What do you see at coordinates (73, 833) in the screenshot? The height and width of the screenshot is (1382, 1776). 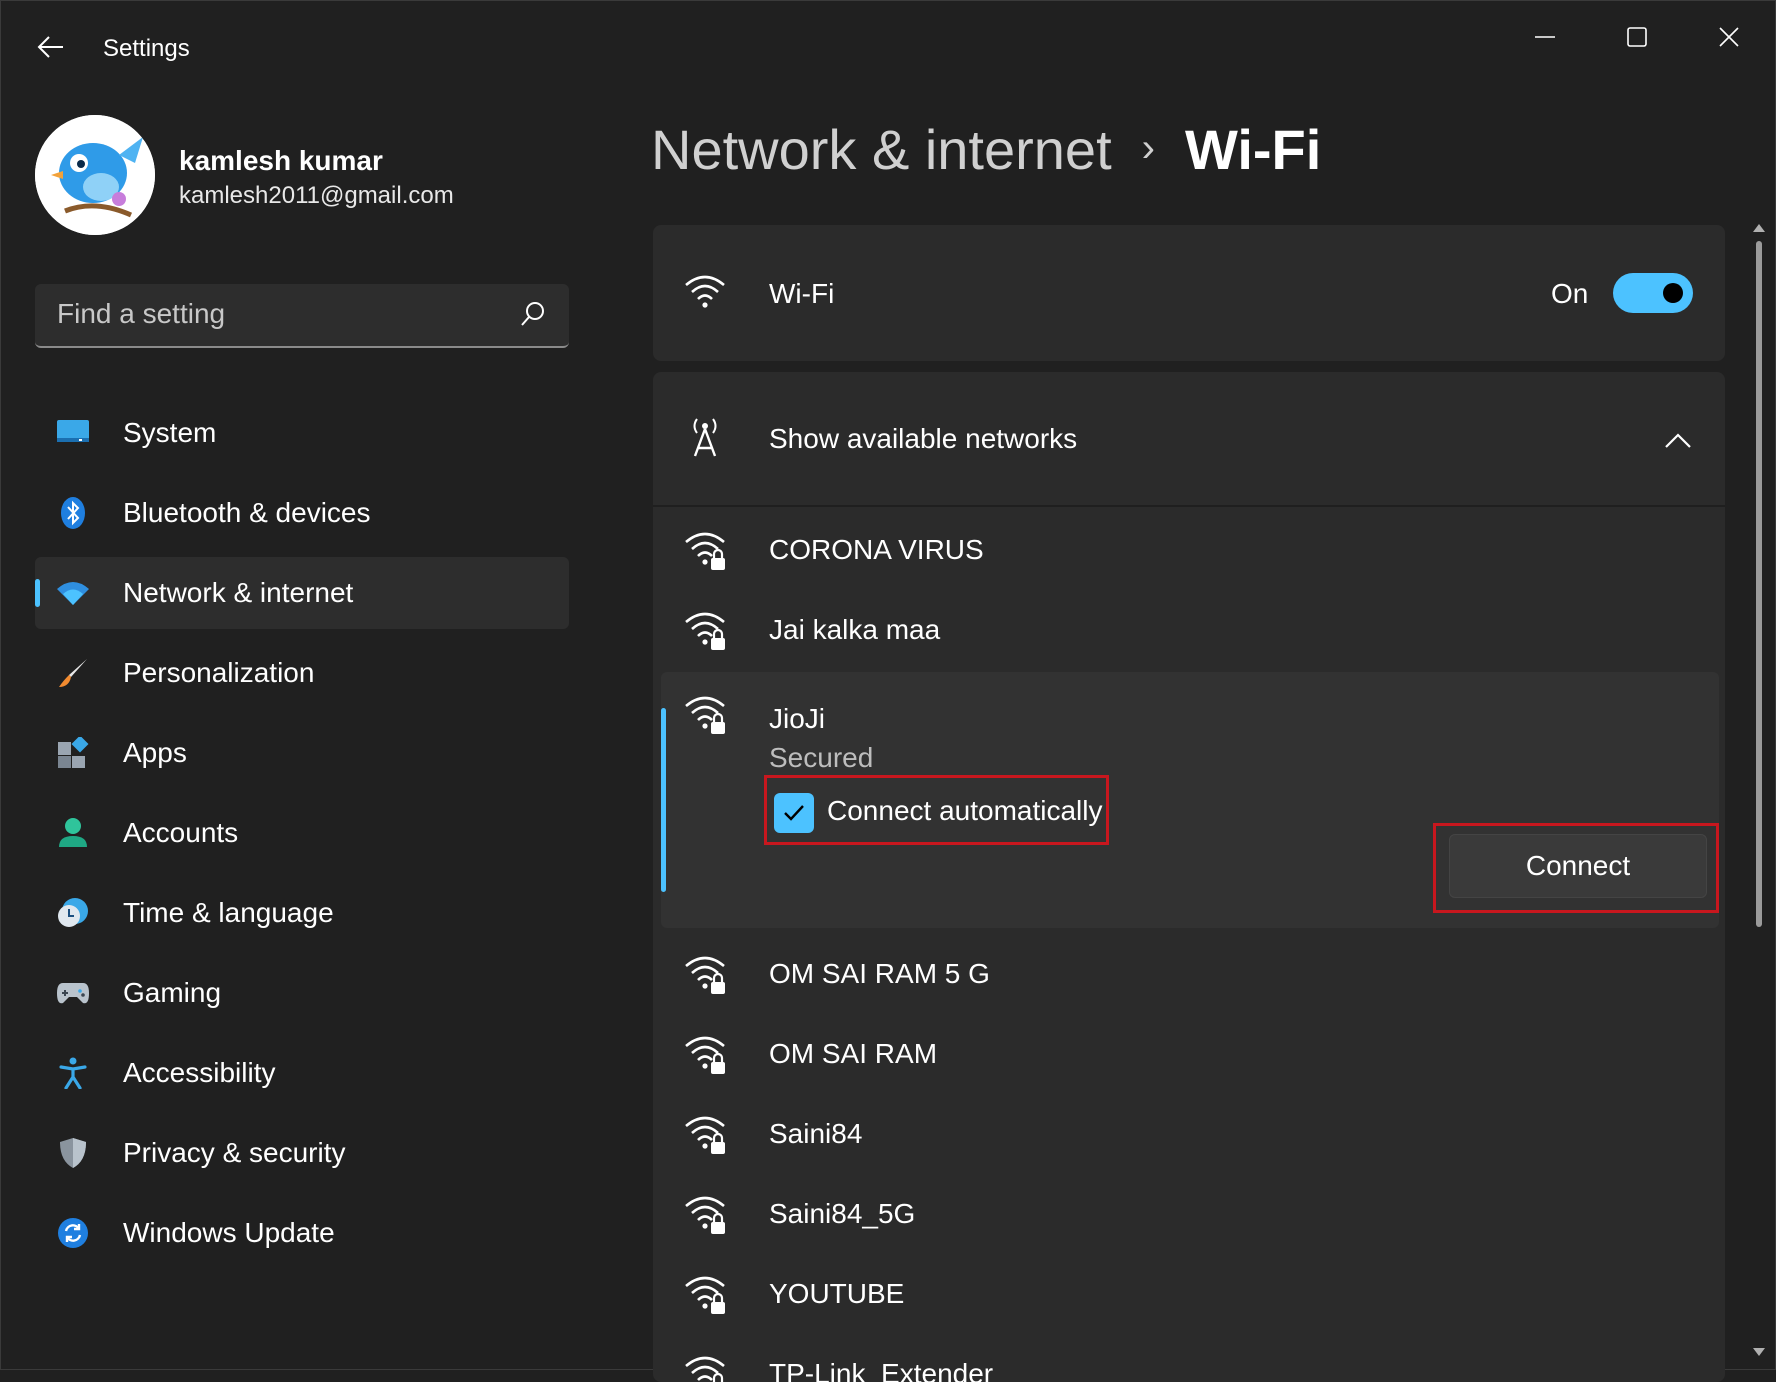 I see `person-icon` at bounding box center [73, 833].